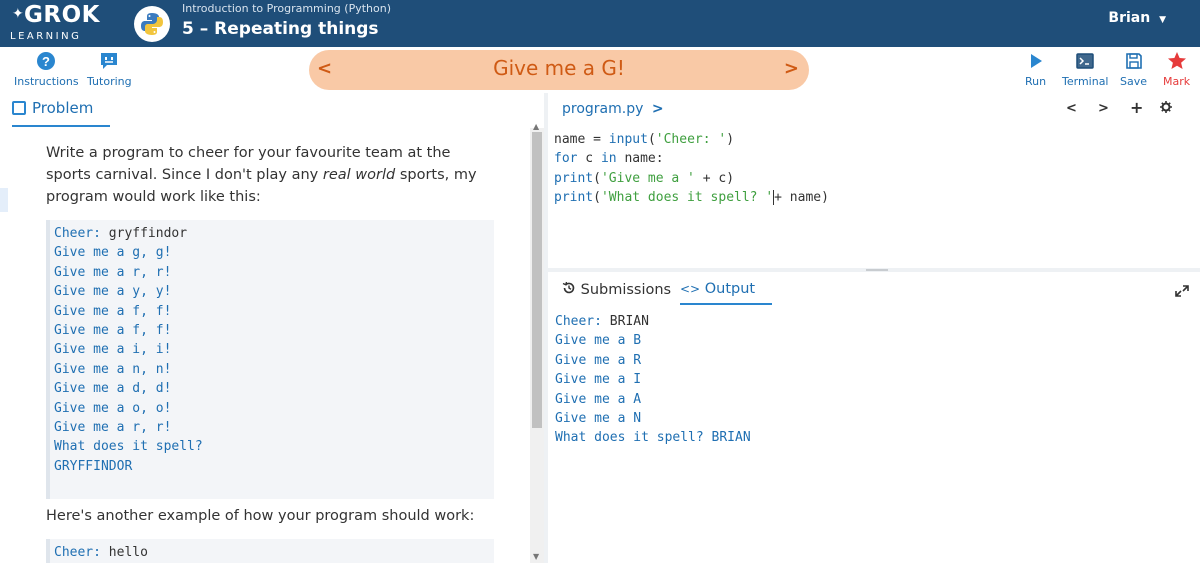 This screenshot has height=563, width=1200. I want to click on mark-button: Mark, so click(1176, 69).